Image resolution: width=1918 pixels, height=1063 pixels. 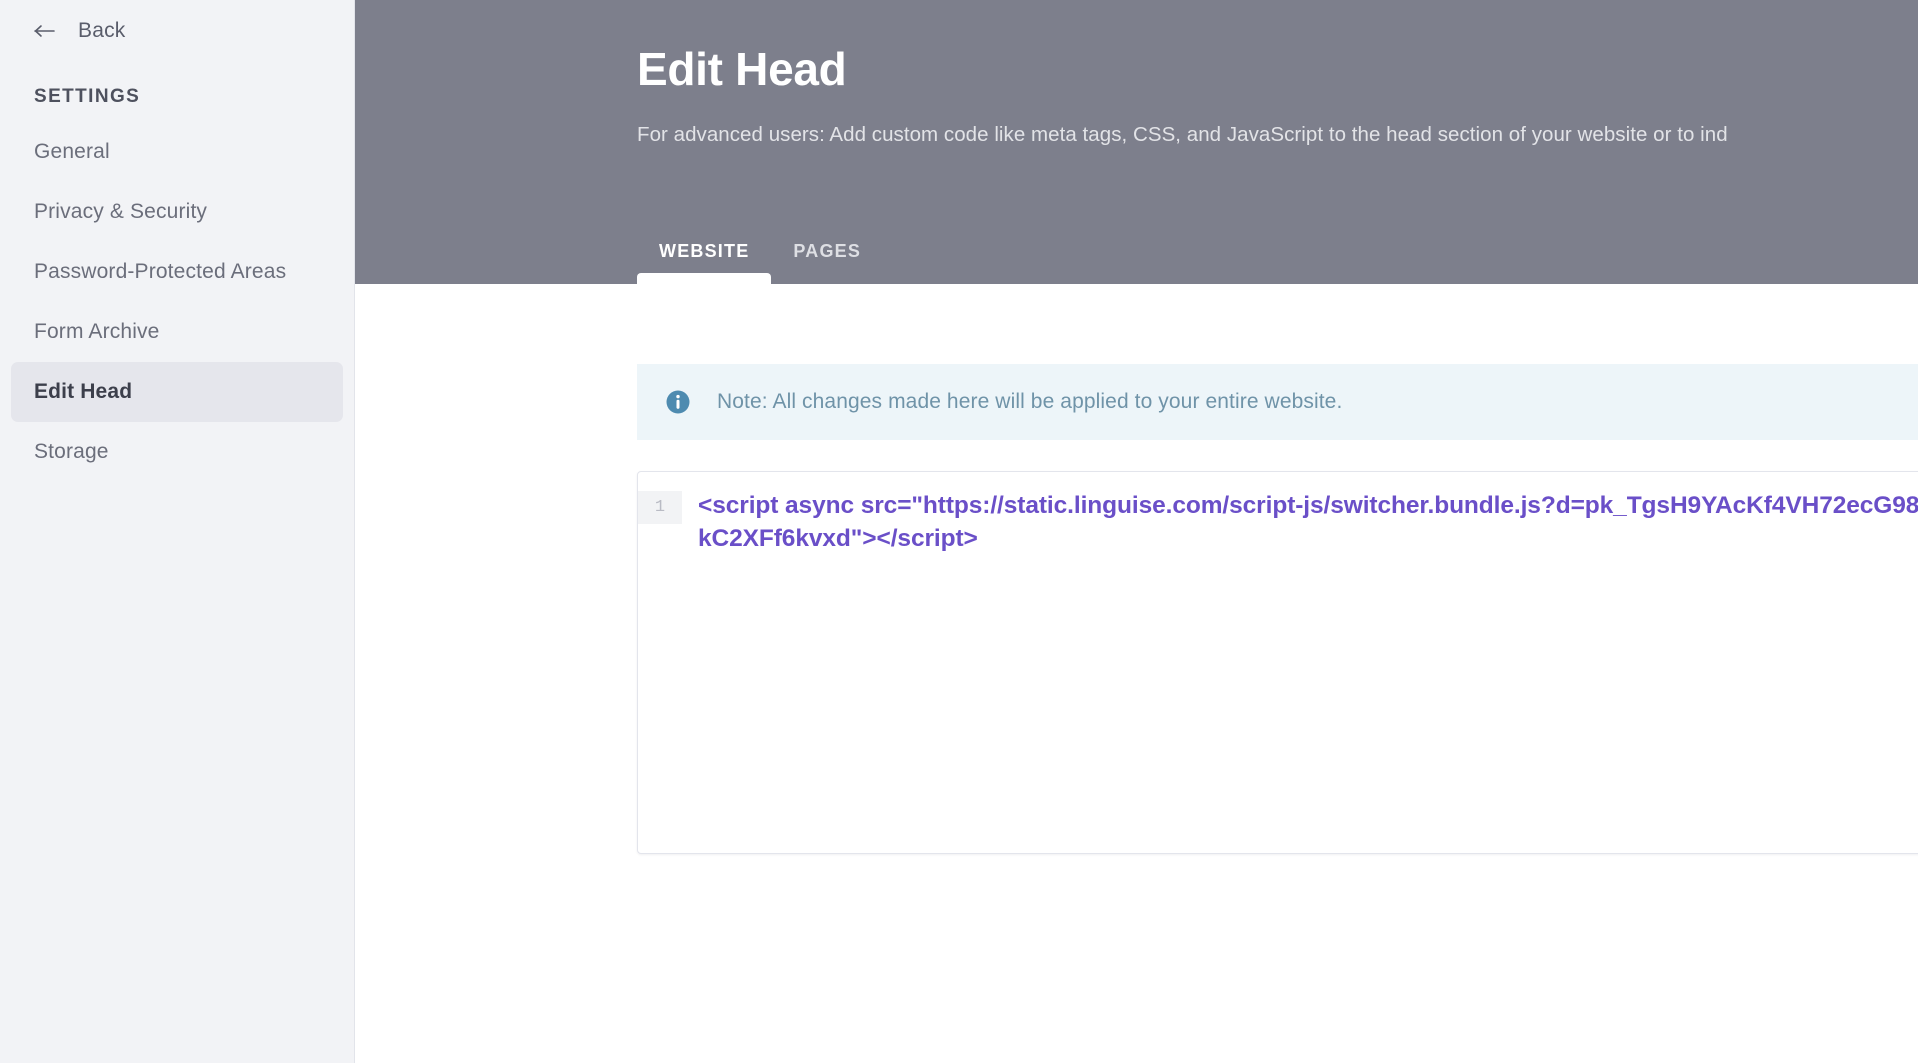 What do you see at coordinates (87, 96) in the screenshot?
I see `sidebar-section-title: SETTINGS` at bounding box center [87, 96].